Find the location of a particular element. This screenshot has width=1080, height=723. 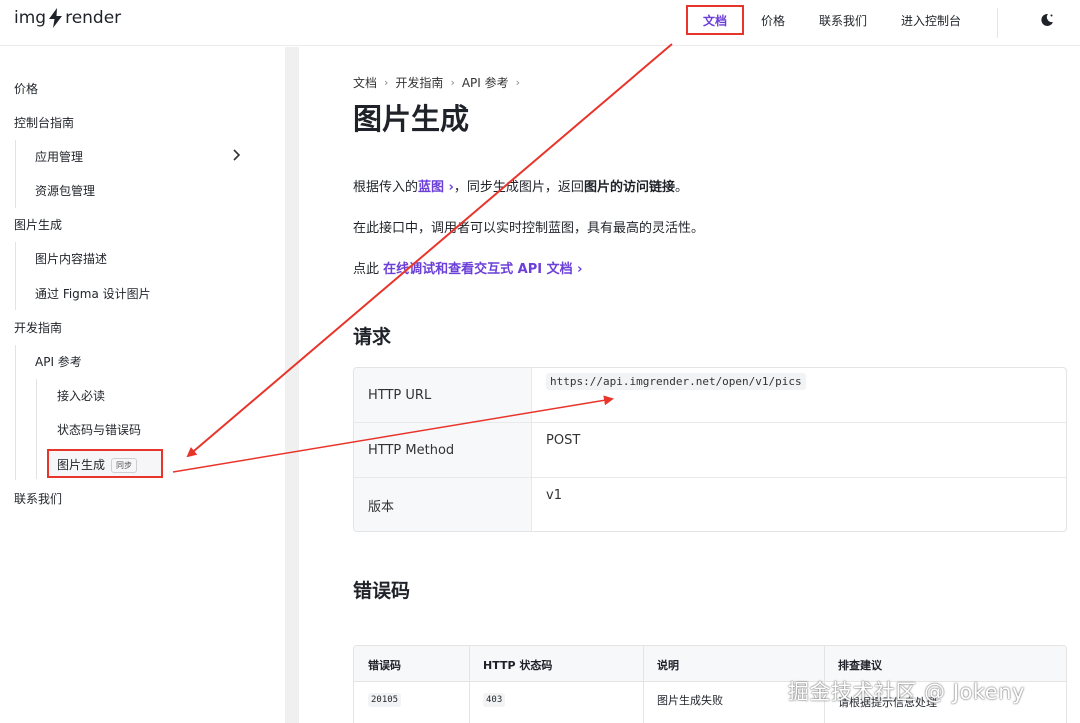

sidebar-item-pricing: 价格 is located at coordinates (26, 88).